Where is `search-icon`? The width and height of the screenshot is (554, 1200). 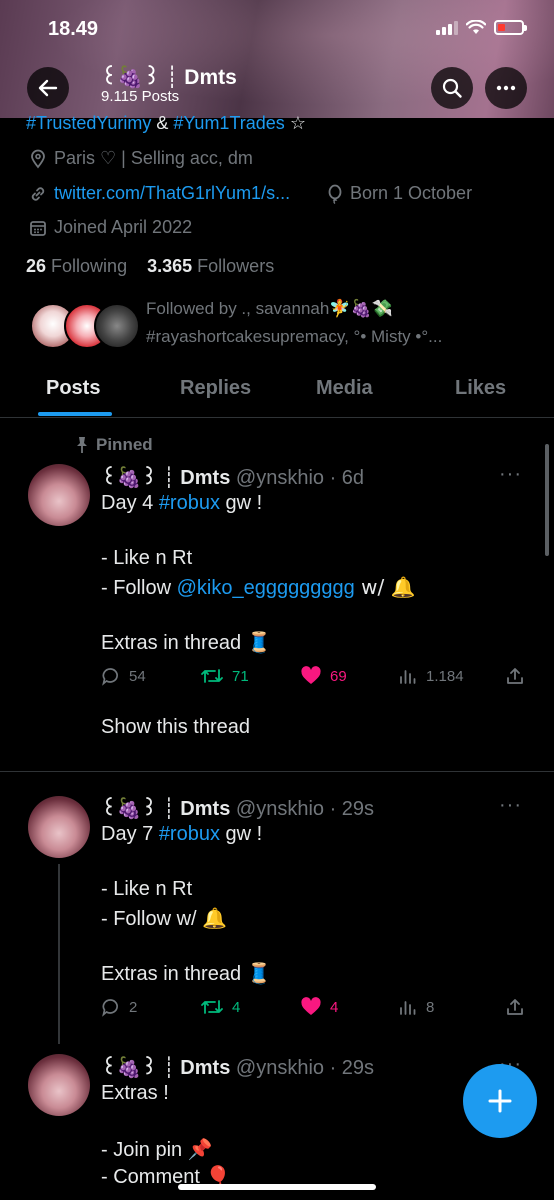 search-icon is located at coordinates (452, 88).